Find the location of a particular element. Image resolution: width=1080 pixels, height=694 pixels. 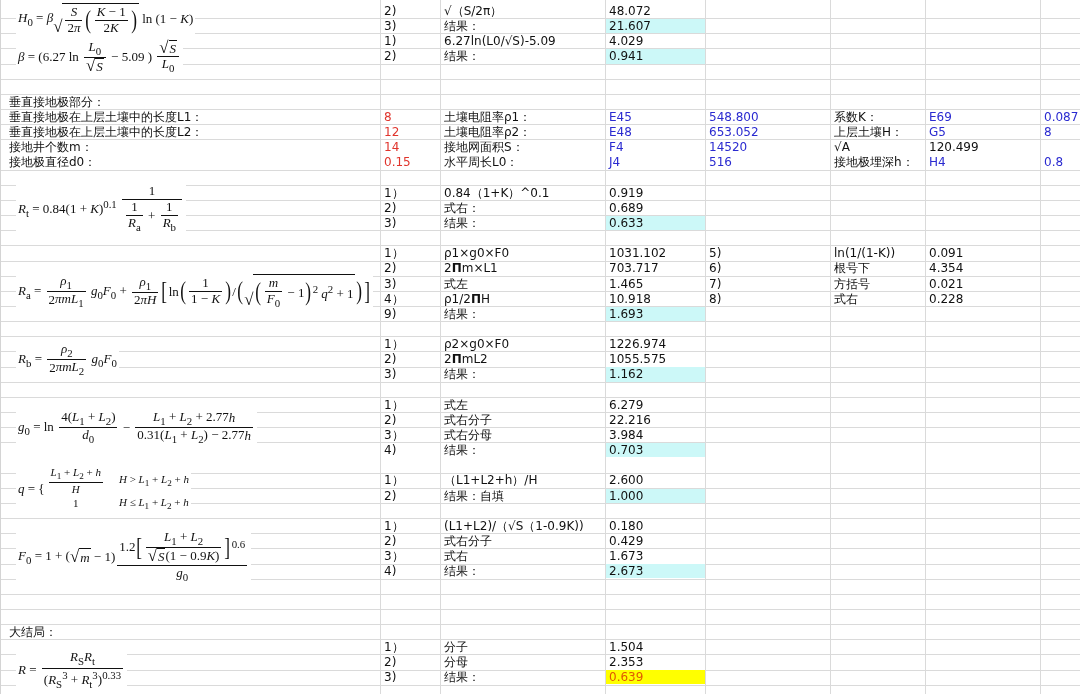

table-cell-text: 2.353 is located at coordinates (626, 662).